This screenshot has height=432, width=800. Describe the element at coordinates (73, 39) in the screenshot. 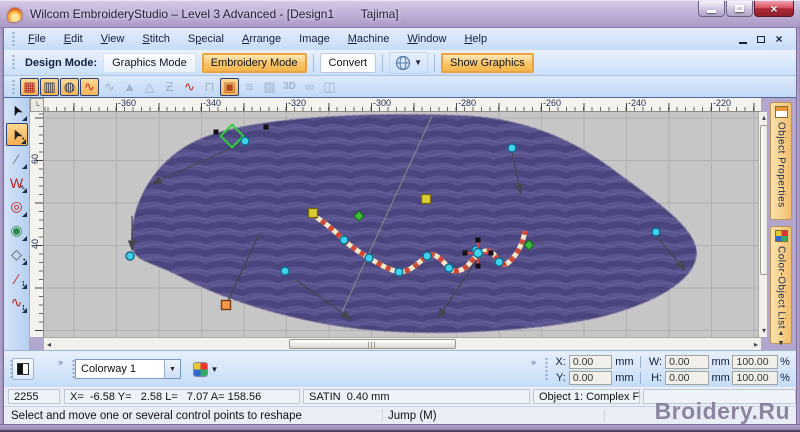

I see `menu-edit: Edit` at that location.